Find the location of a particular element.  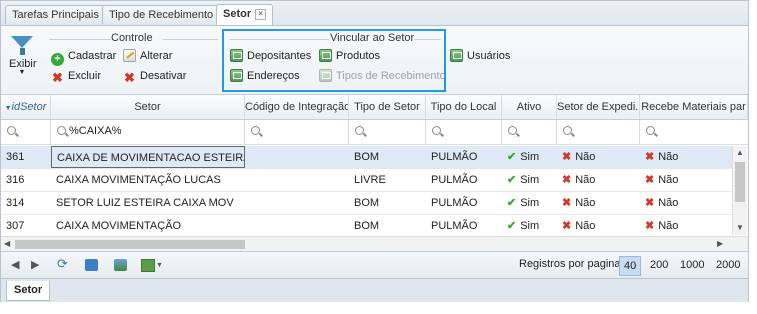

cell-codigo is located at coordinates (297, 226).